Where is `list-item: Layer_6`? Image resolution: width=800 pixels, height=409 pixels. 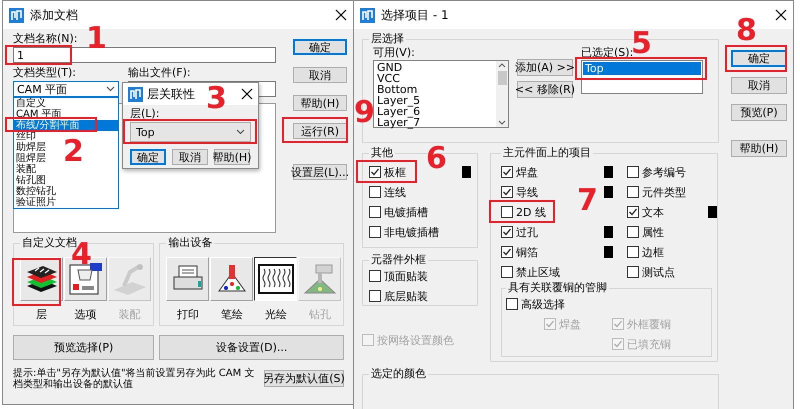 list-item: Layer_6 is located at coordinates (435, 111).